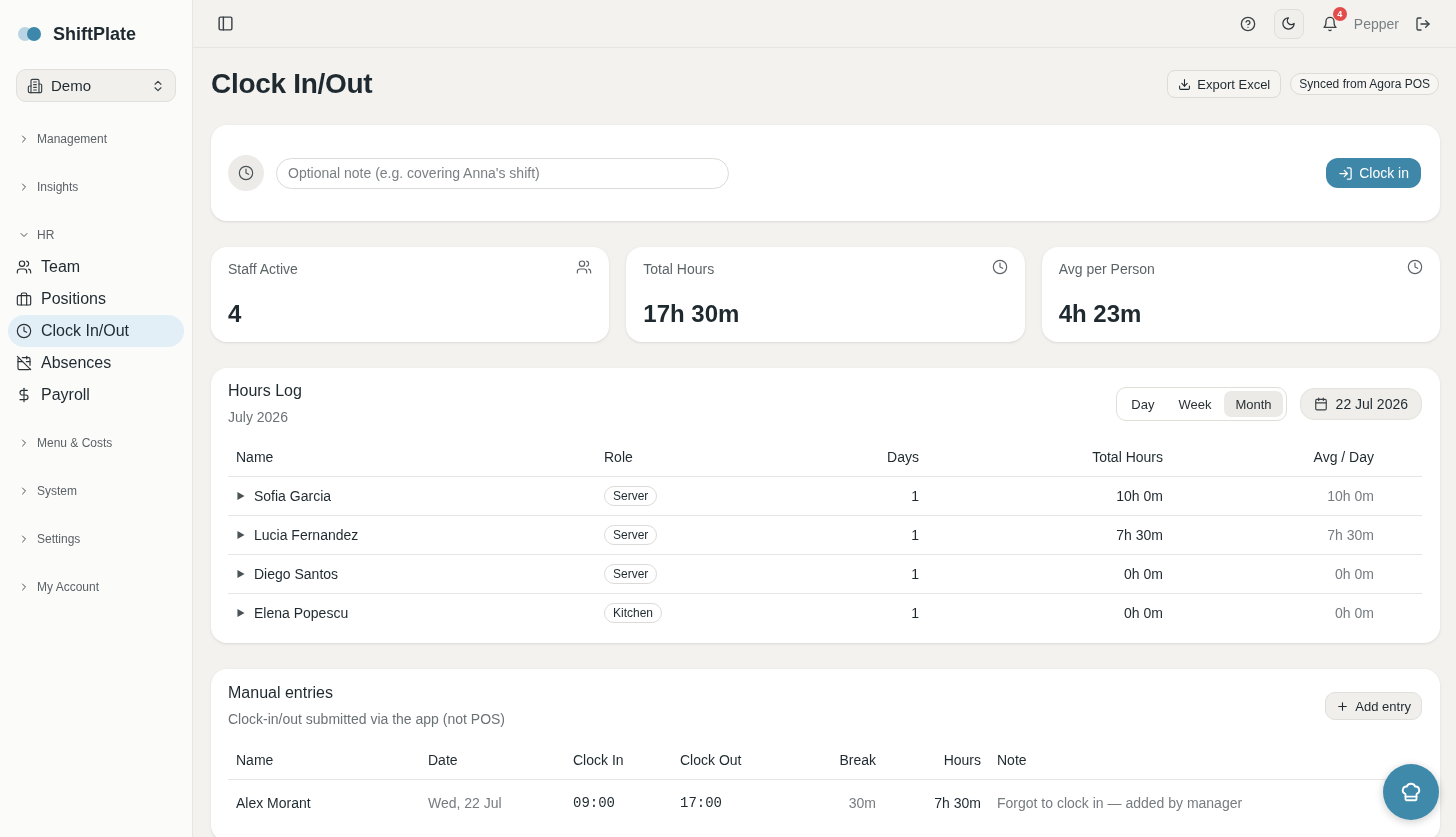 This screenshot has height=837, width=1456. I want to click on download-icon, so click(1185, 84).